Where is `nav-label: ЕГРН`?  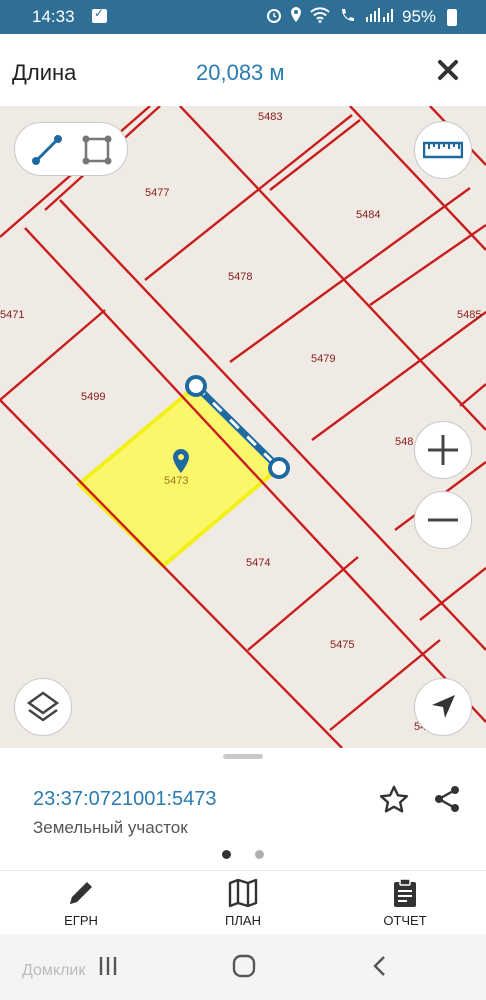
nav-label: ЕГРН is located at coordinates (81, 920).